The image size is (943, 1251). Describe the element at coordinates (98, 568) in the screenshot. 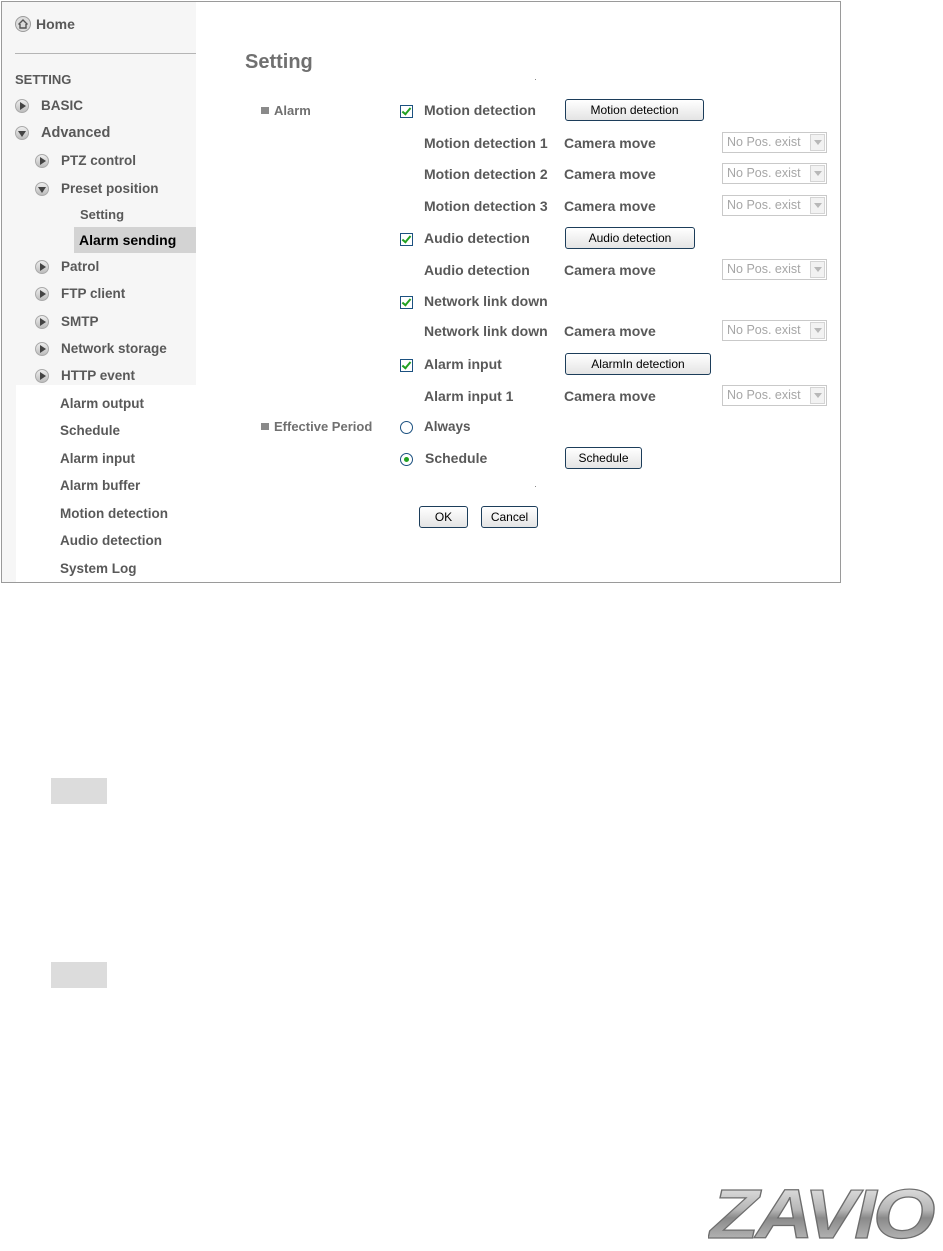

I see `sidebar-item-system-log: System Log` at that location.